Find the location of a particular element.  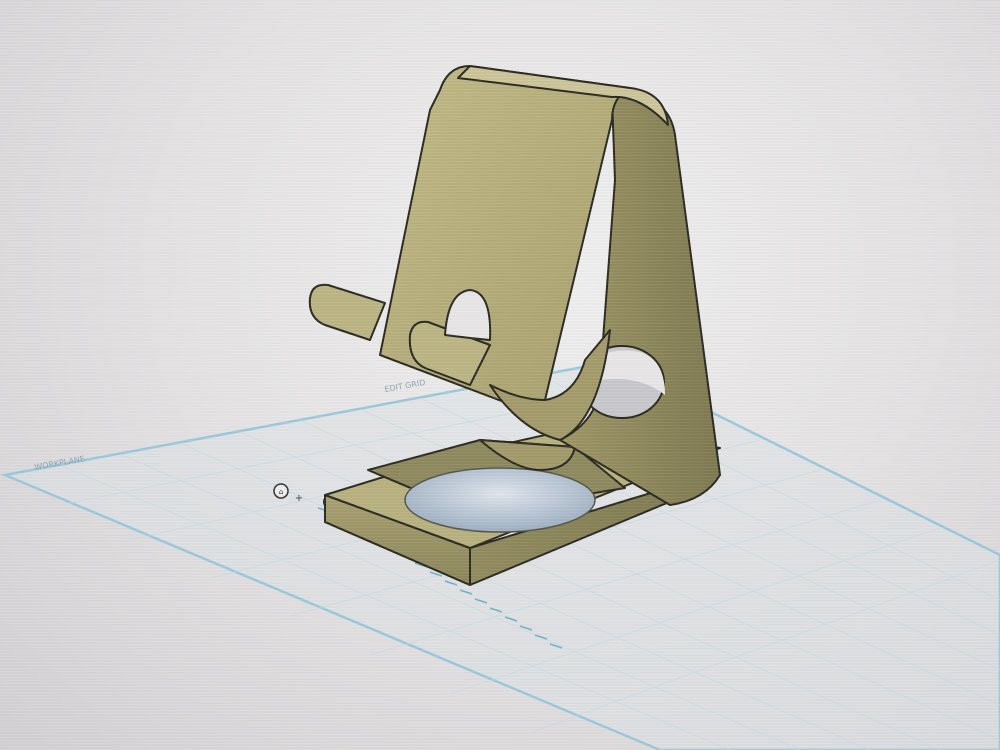

home-icon: ⌂ is located at coordinates (281, 491).